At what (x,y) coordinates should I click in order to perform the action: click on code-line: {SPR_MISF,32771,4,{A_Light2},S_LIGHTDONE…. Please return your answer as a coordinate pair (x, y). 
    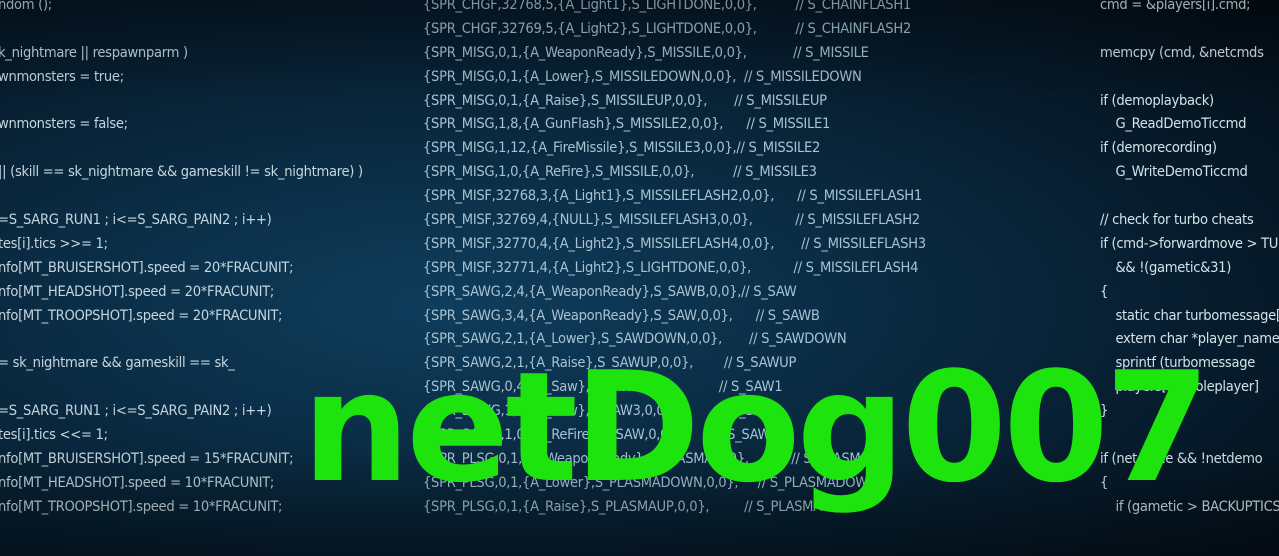
    Looking at the image, I should click on (671, 267).